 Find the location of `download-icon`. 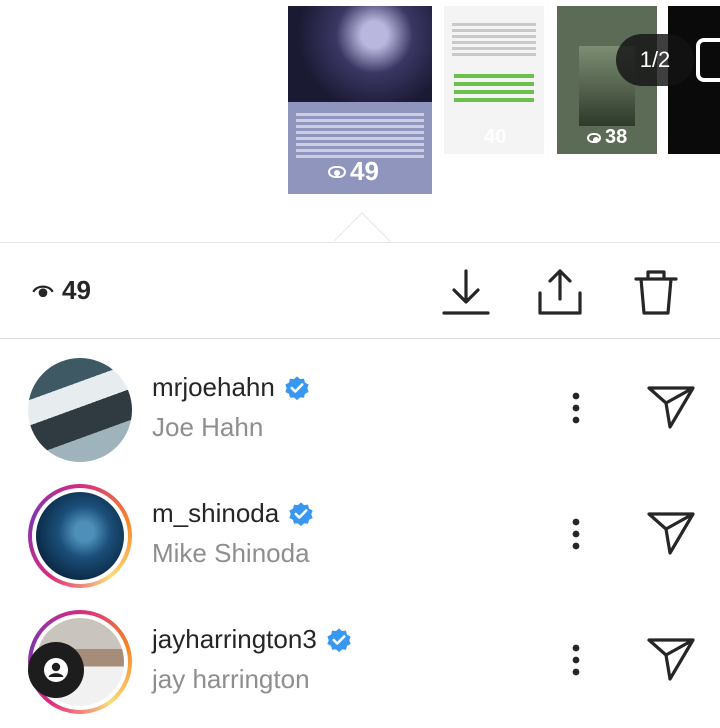

download-icon is located at coordinates (466, 291).